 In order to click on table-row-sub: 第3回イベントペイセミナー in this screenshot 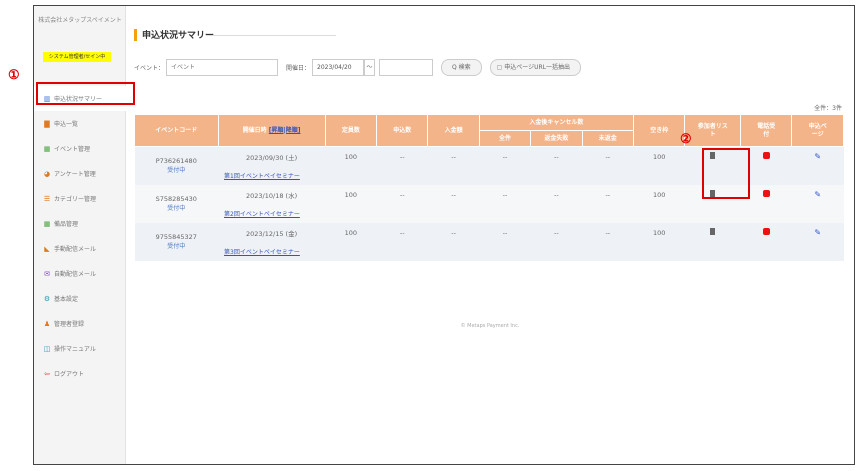, I will do `click(489, 251)`.